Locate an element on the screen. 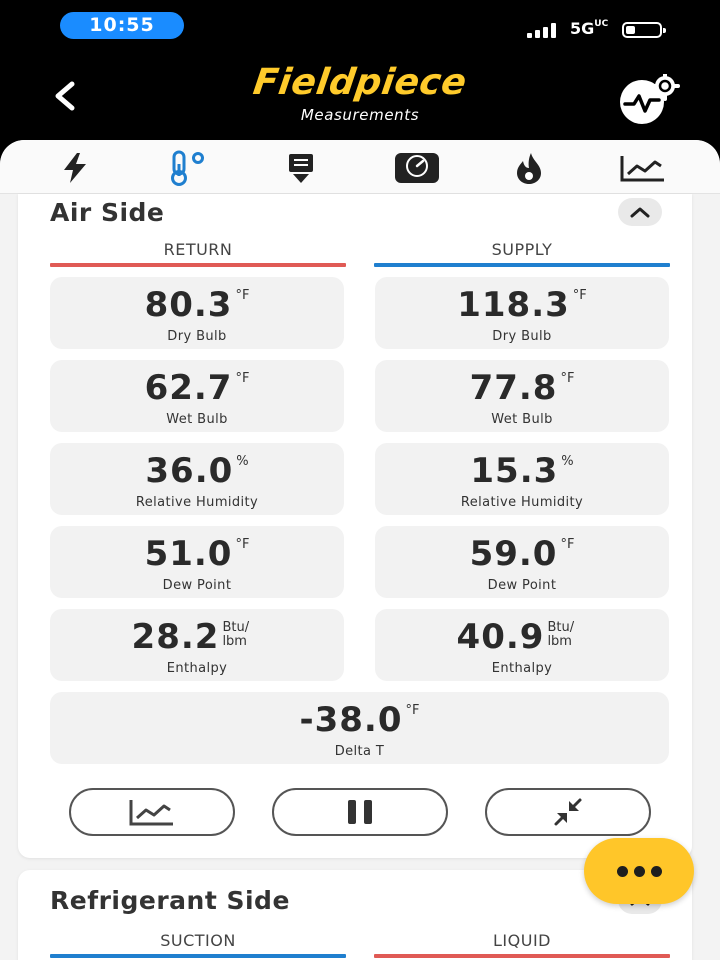 Image resolution: width=720 pixels, height=960 pixels. tab-pressure is located at coordinates (417, 168).